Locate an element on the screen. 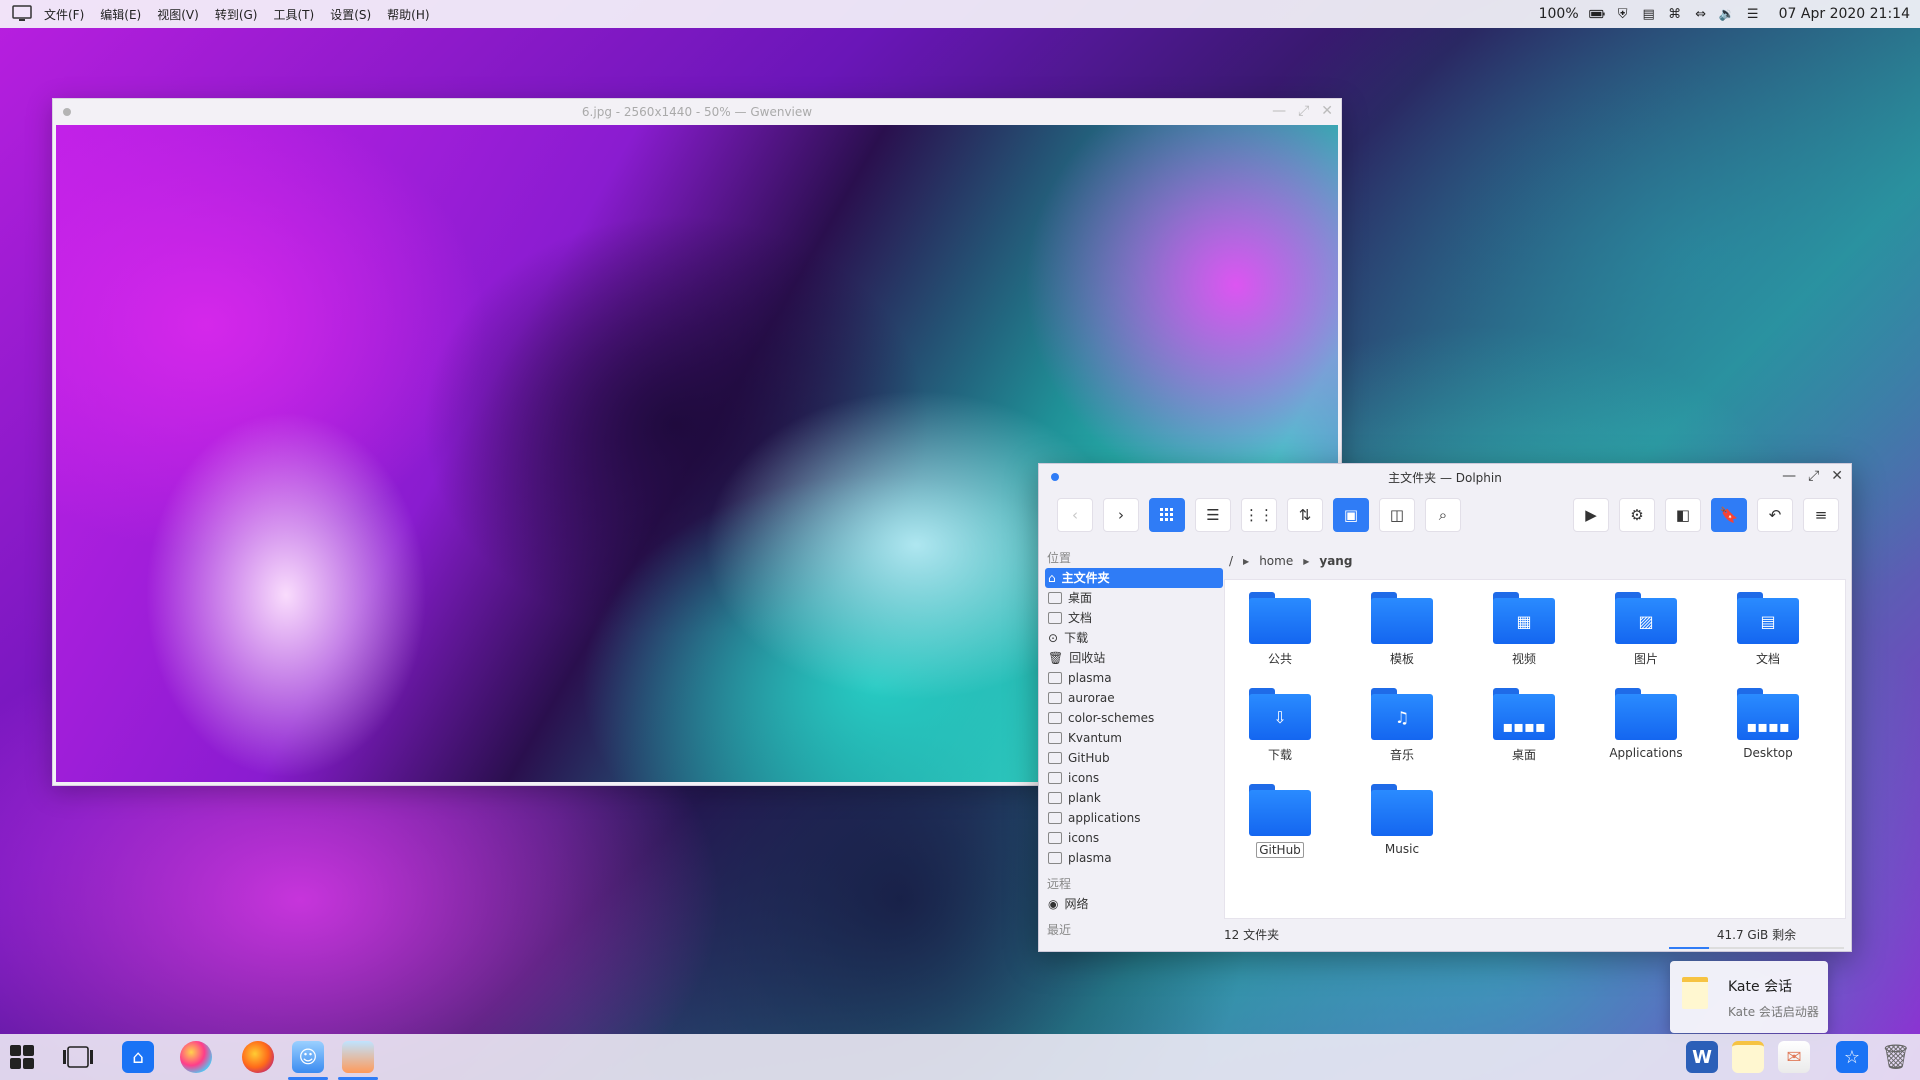 The height and width of the screenshot is (1080, 1920). folder-item: ▪▪▪▪ Desktop is located at coordinates (1768, 722).